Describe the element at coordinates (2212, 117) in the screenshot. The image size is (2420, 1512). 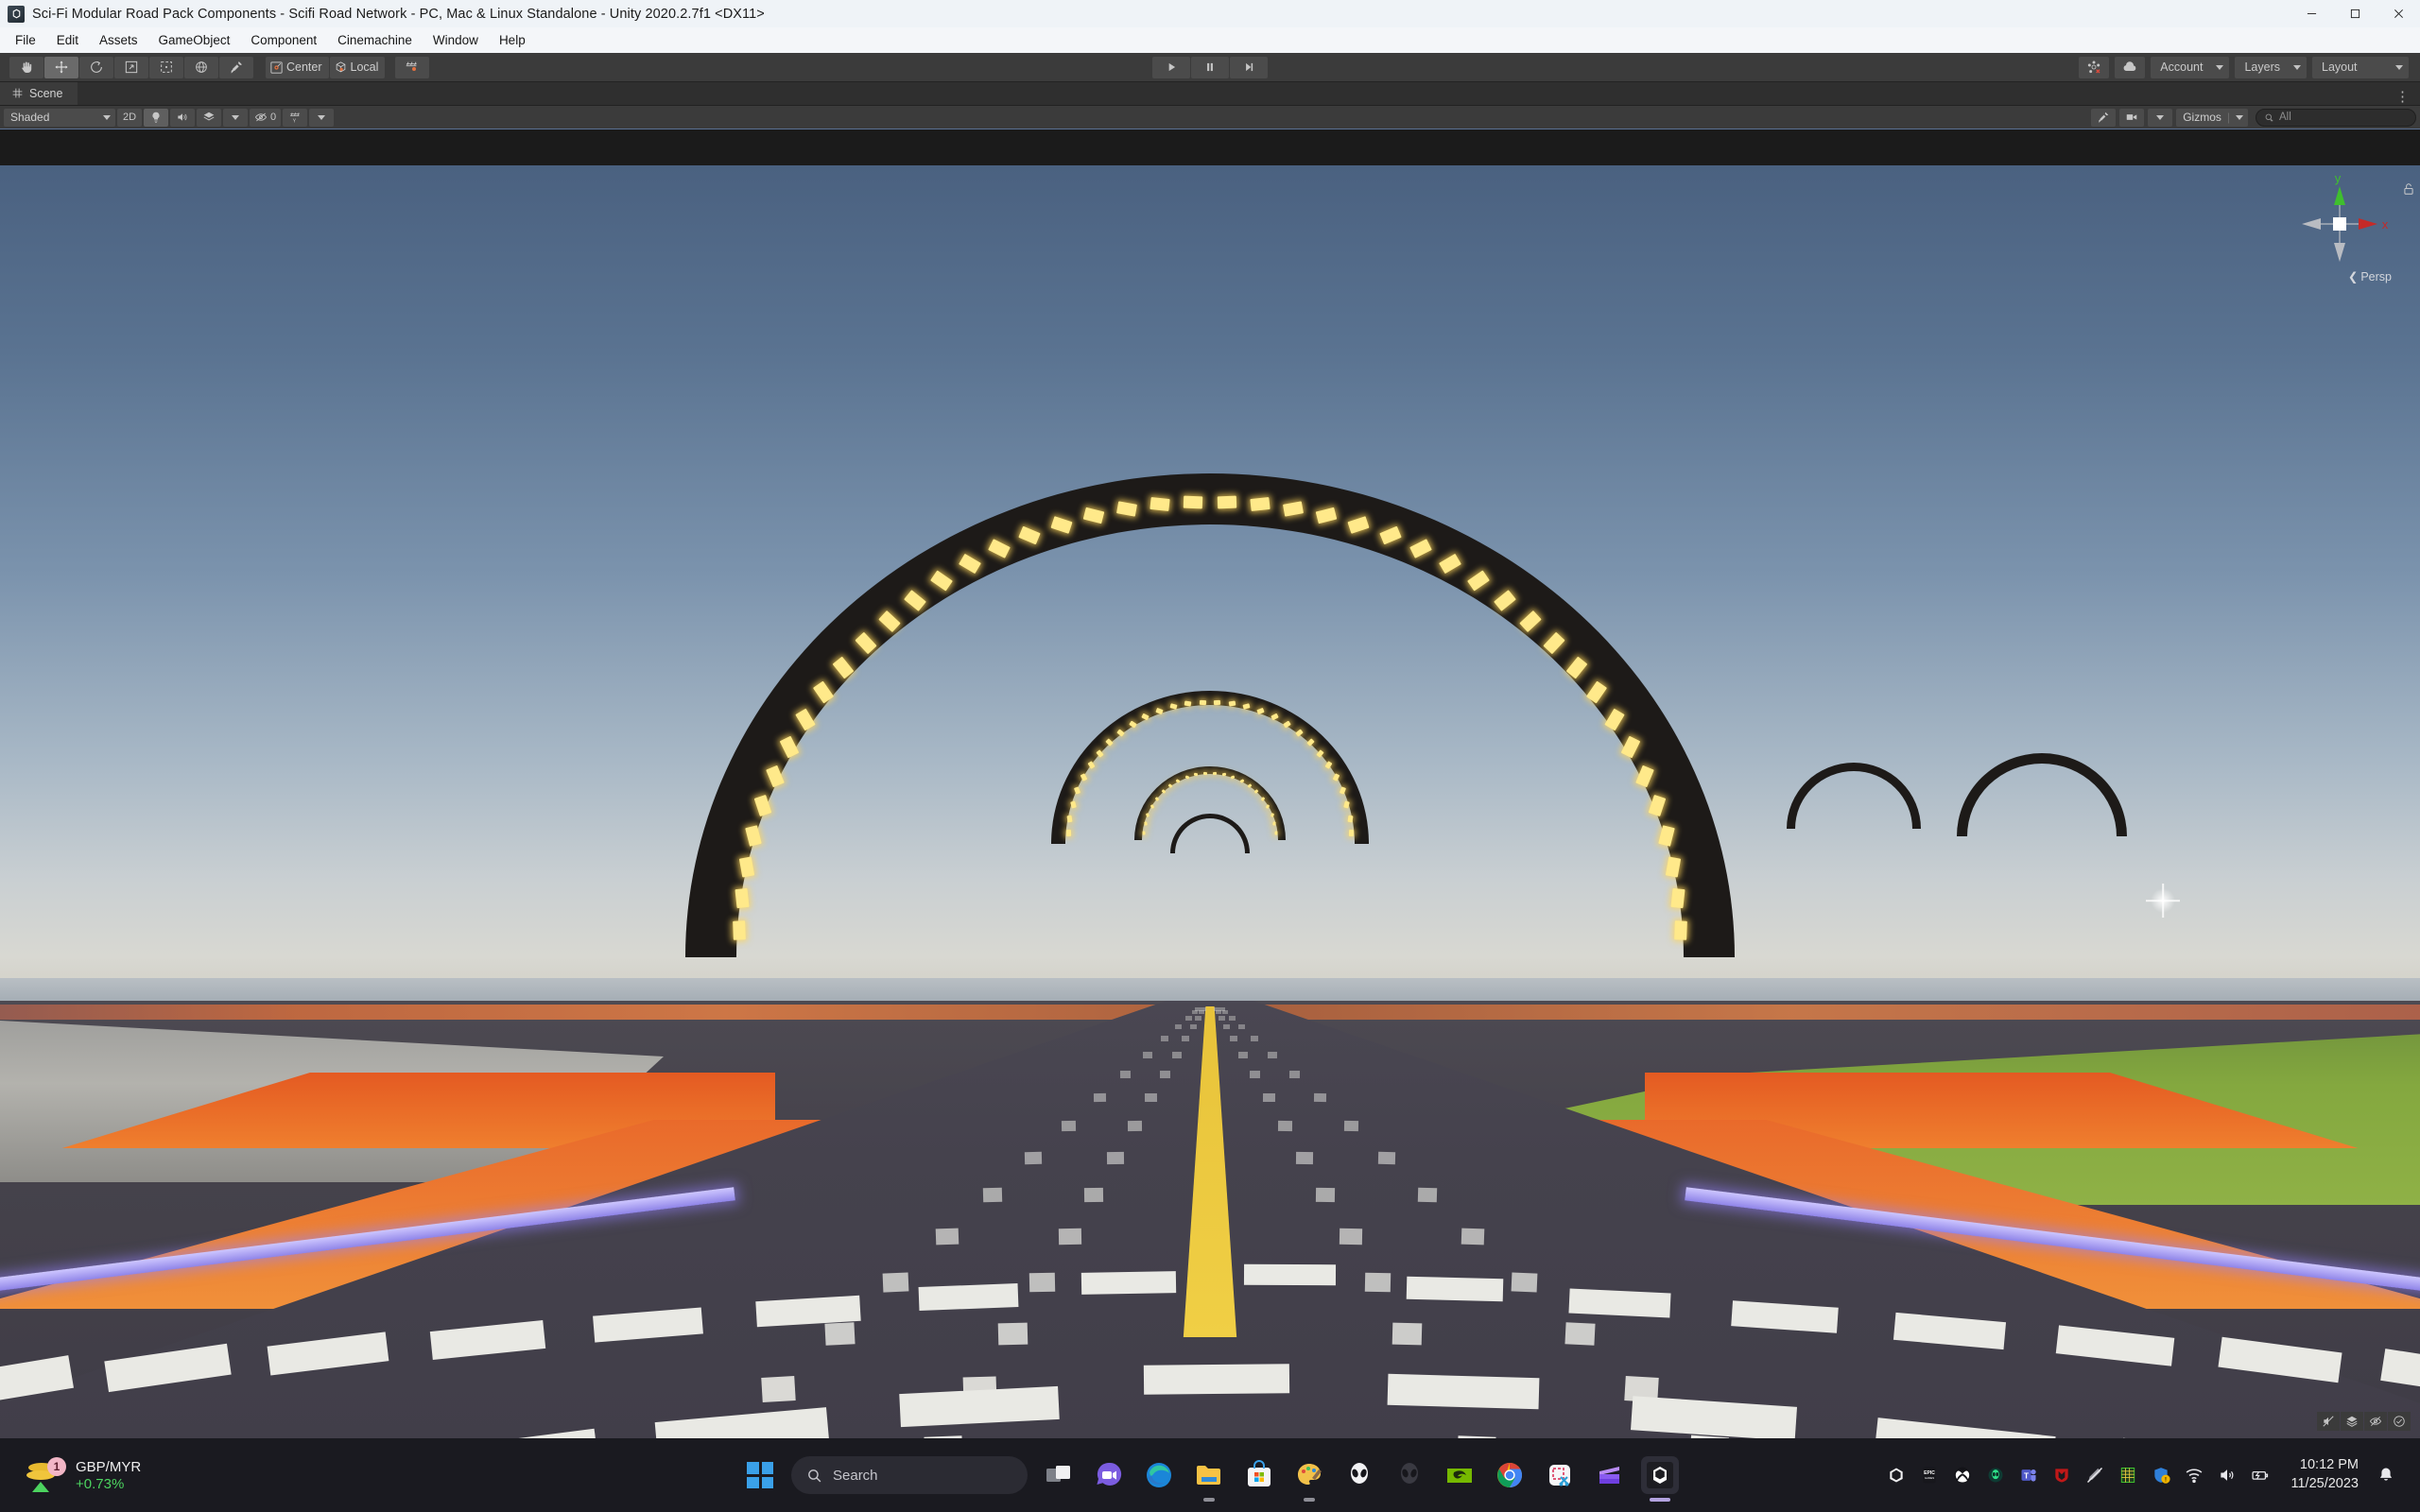
I see `gizmos-dropdown: Gizmos |` at that location.